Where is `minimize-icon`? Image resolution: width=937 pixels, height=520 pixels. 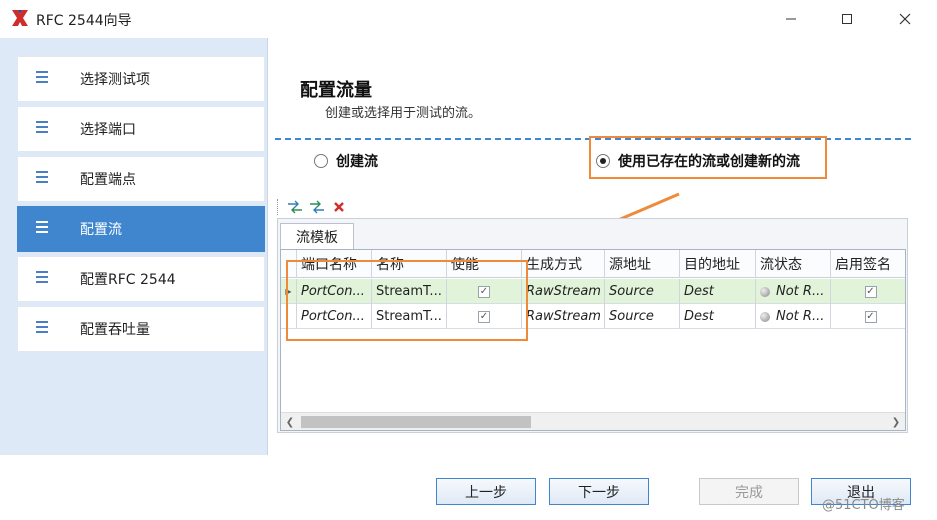
minimize-icon is located at coordinates (791, 19).